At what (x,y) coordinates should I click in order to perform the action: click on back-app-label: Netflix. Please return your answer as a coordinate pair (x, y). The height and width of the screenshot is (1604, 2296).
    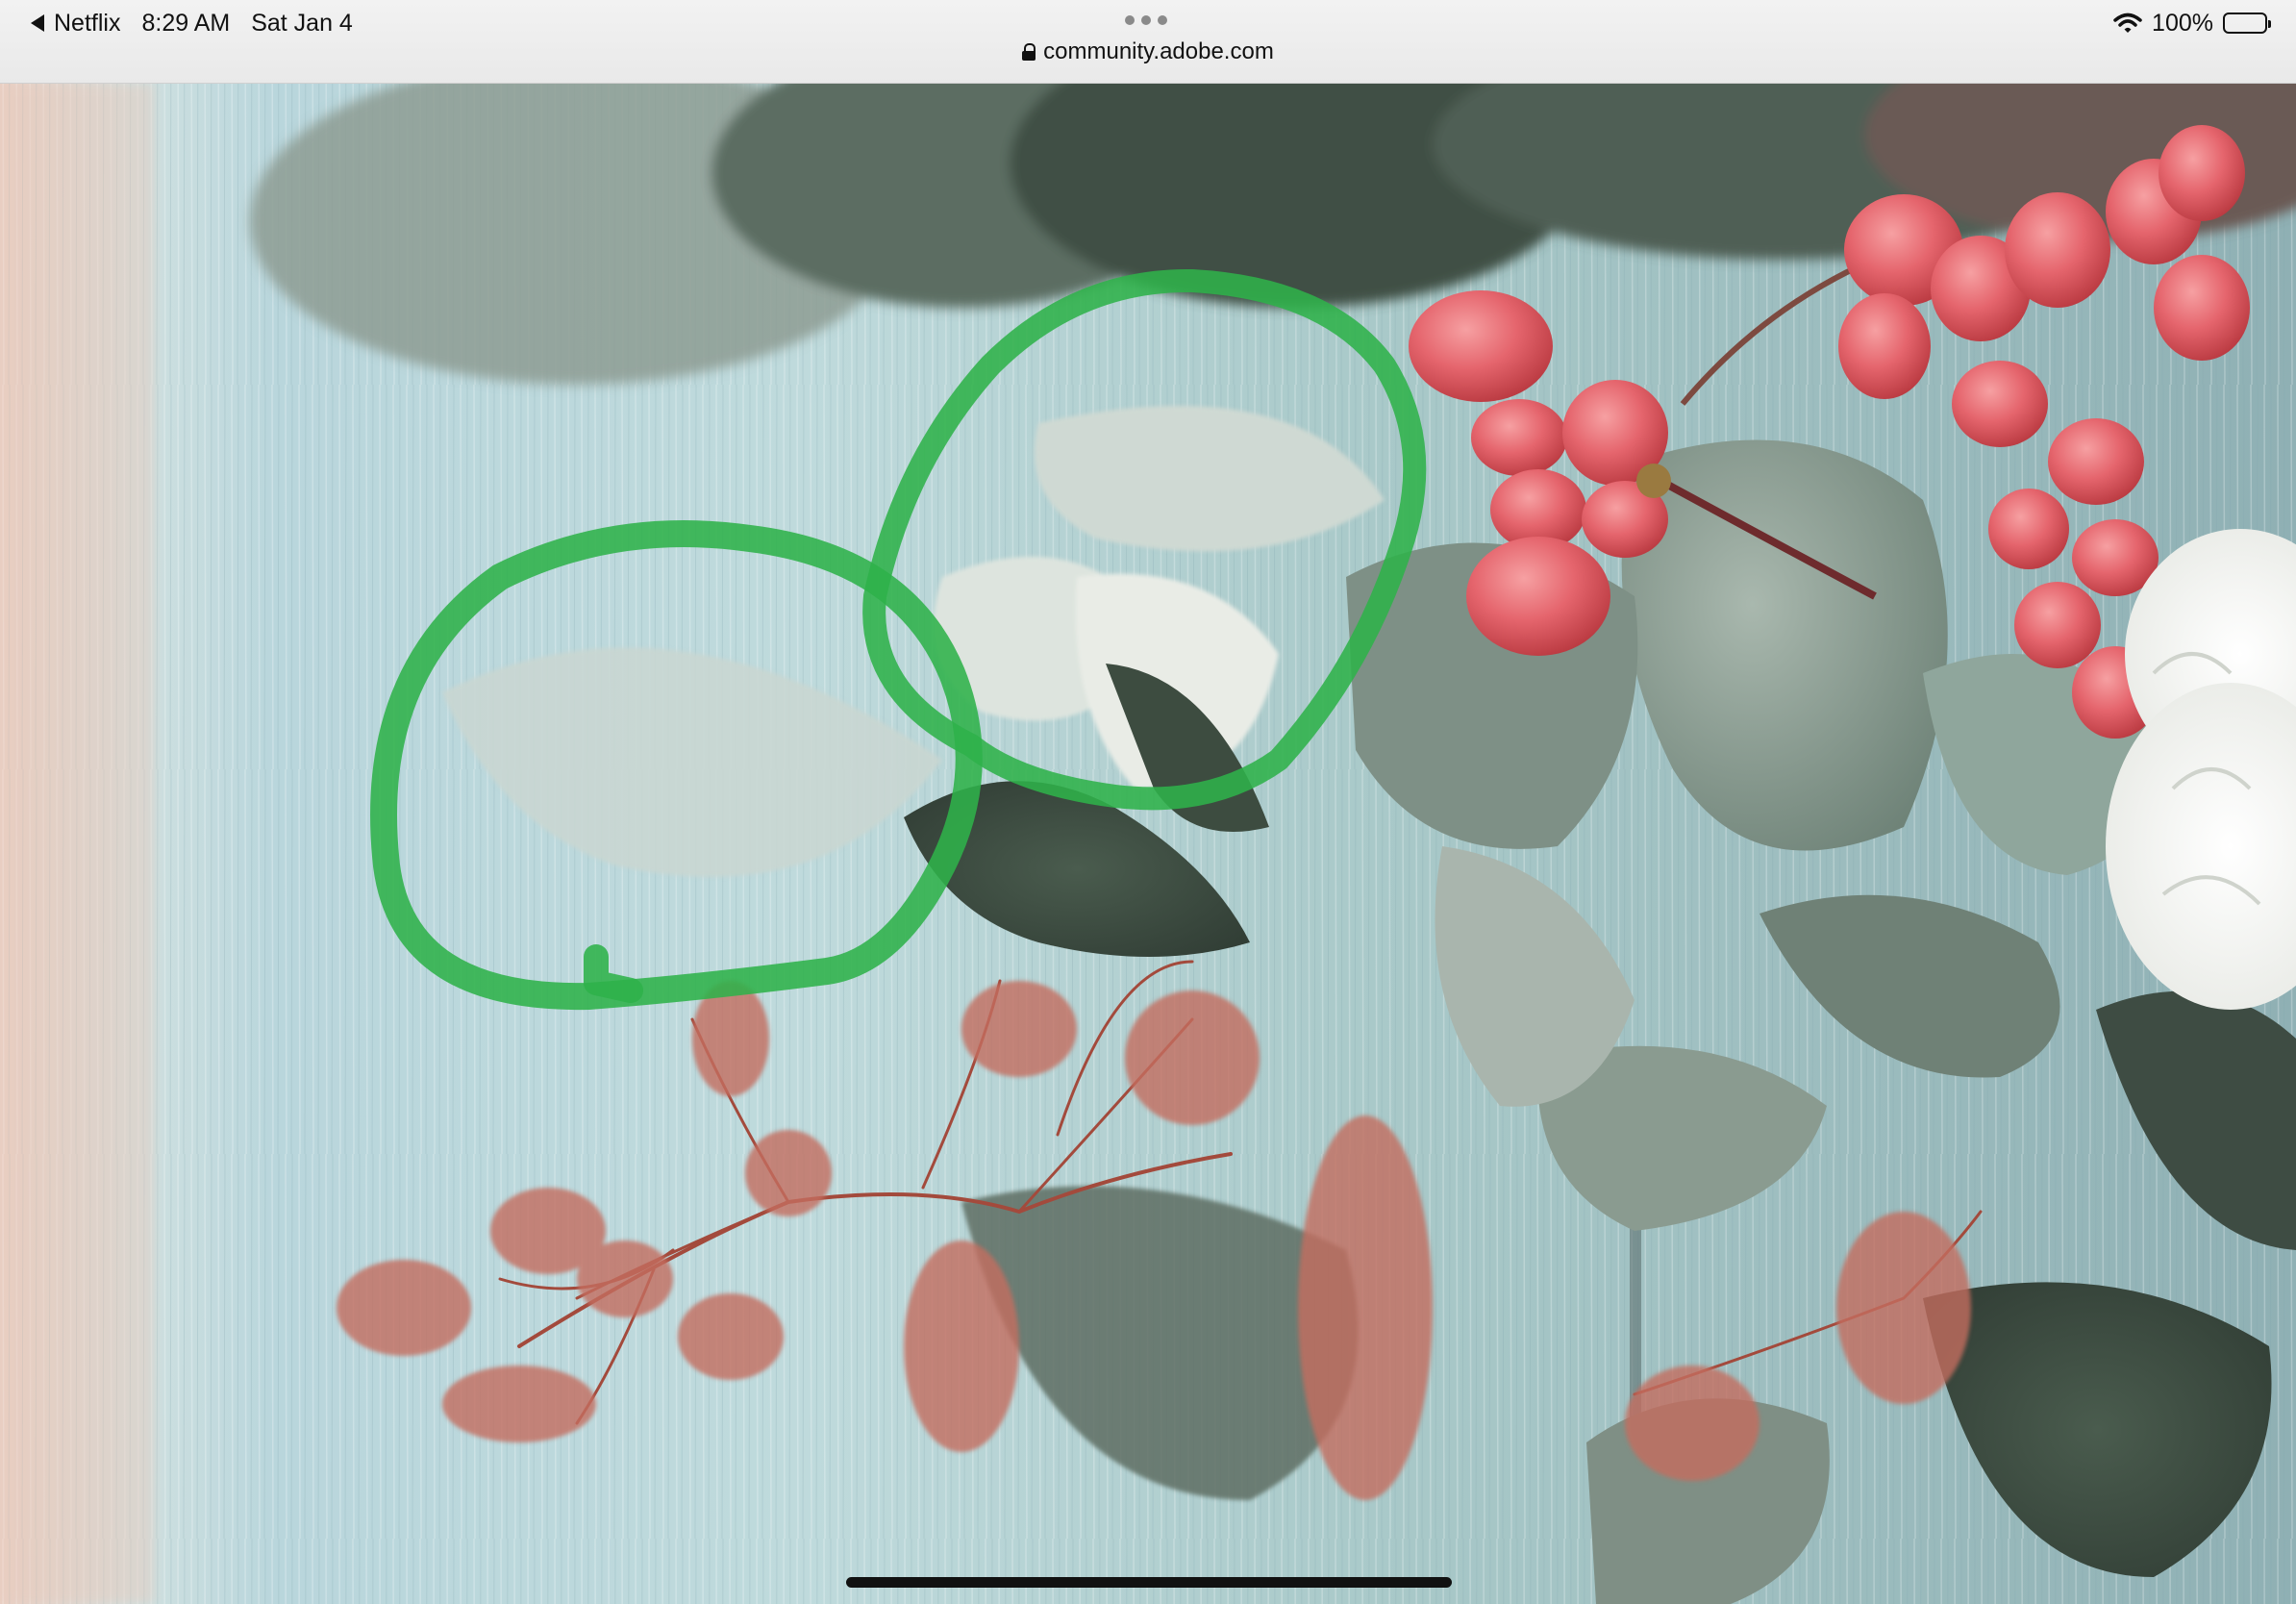
    Looking at the image, I should click on (87, 24).